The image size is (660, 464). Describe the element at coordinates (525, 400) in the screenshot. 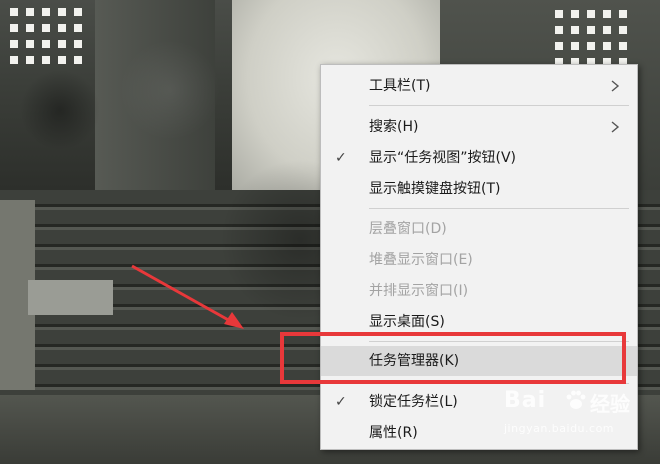

I see `watermark-logo-text: Bai` at that location.